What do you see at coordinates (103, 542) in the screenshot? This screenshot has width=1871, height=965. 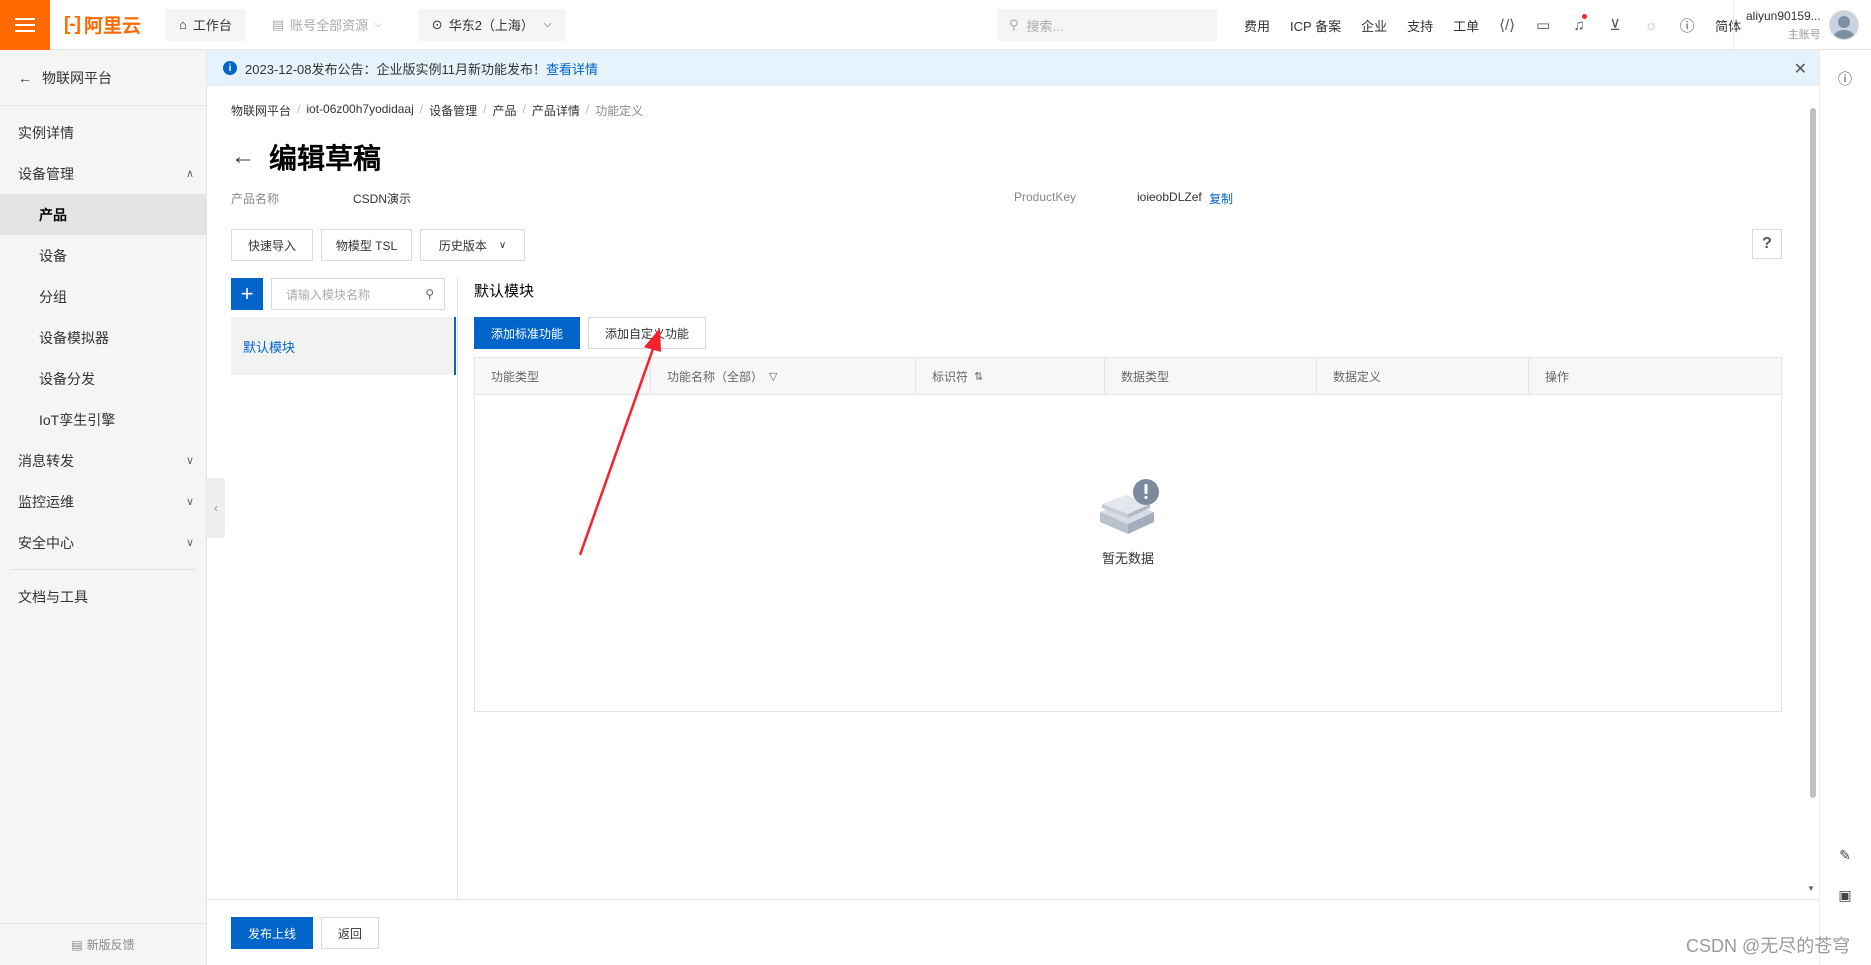 I see `sidebar-item-security: 安全中心 ∨` at bounding box center [103, 542].